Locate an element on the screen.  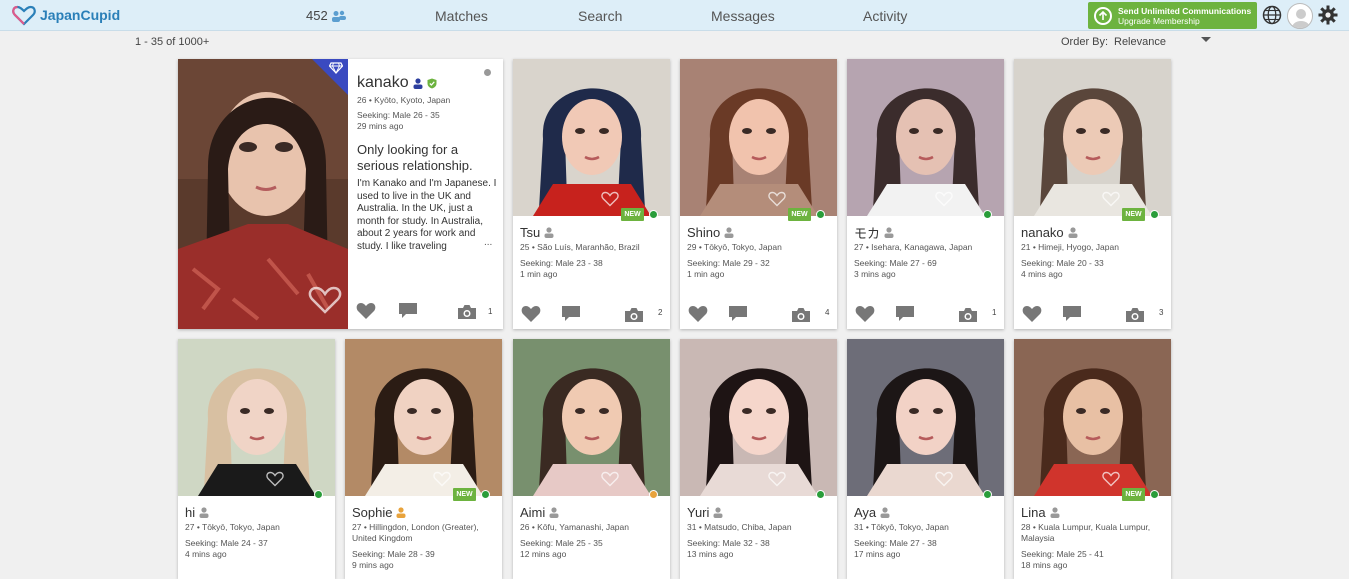
nav-messages: Messages is located at coordinates (743, 16).